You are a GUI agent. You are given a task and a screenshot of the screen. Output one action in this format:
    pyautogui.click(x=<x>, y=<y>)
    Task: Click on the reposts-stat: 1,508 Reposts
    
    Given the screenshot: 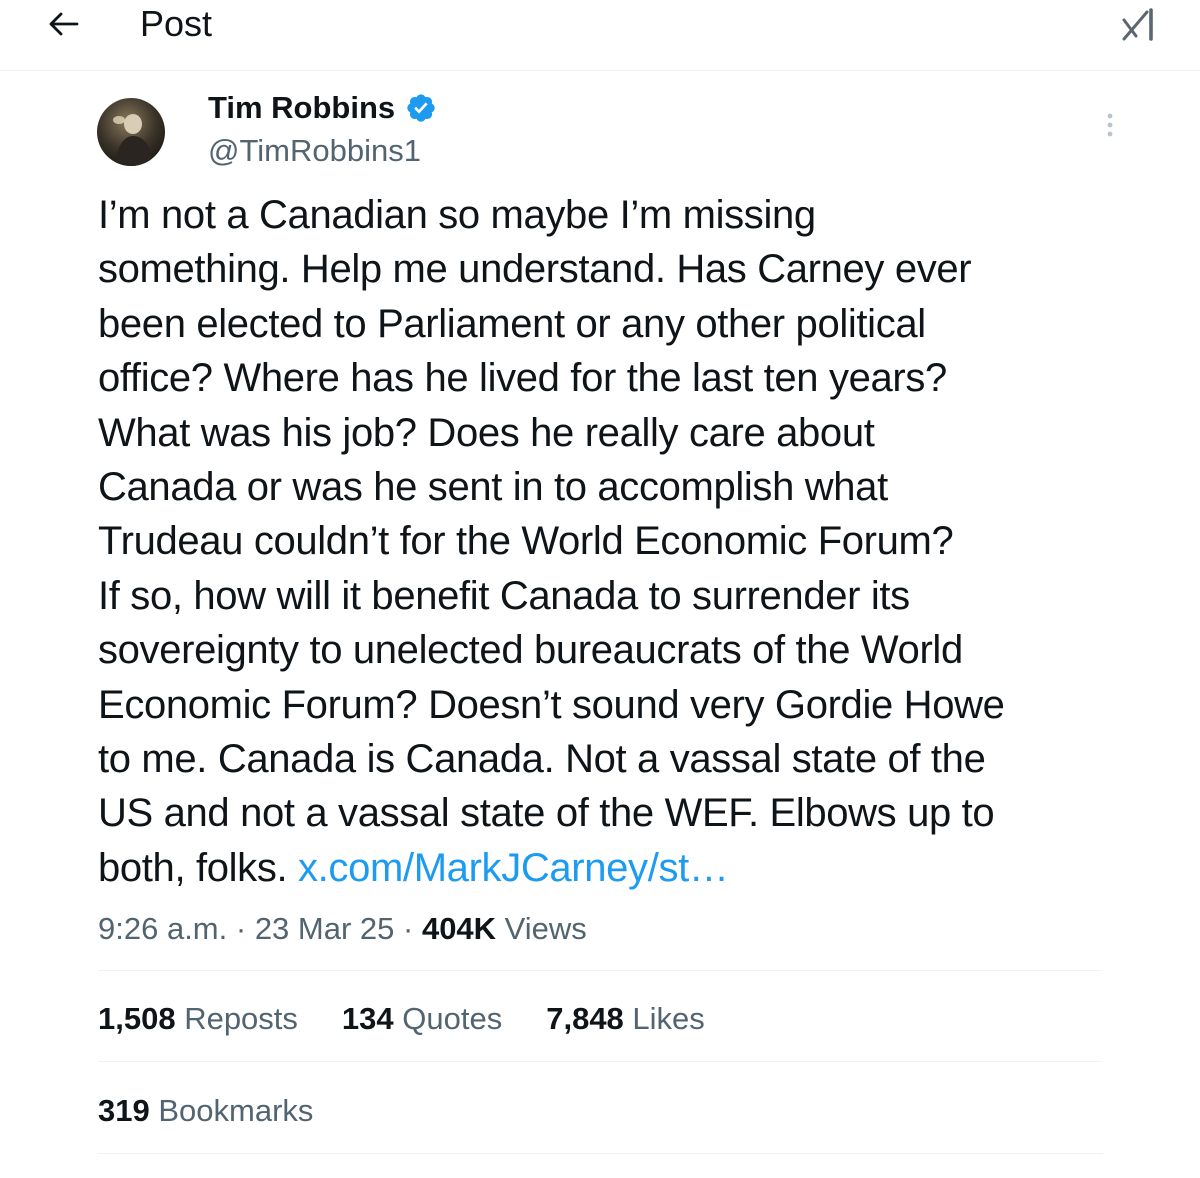 What is the action you would take?
    pyautogui.click(x=198, y=1019)
    